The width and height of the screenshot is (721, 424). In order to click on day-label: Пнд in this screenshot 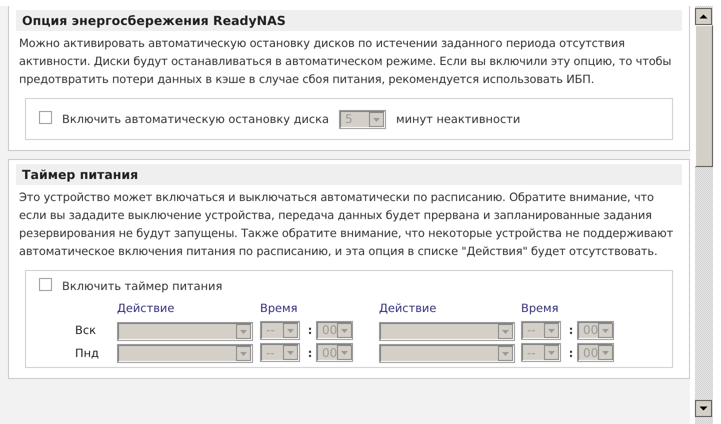, I will do `click(87, 353)`.